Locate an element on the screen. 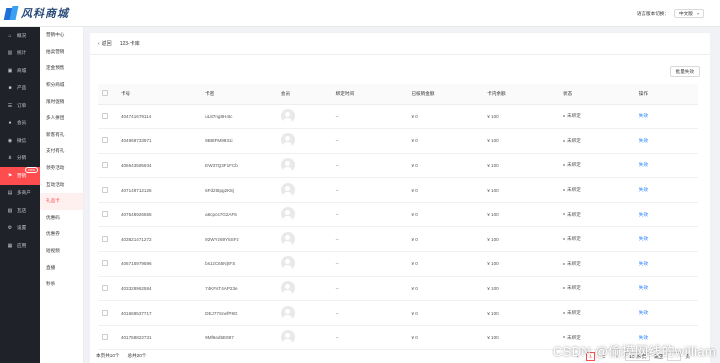 Image resolution: width=720 pixels, height=363 pixels. subnav-item: 营销中心 is located at coordinates (61, 35).